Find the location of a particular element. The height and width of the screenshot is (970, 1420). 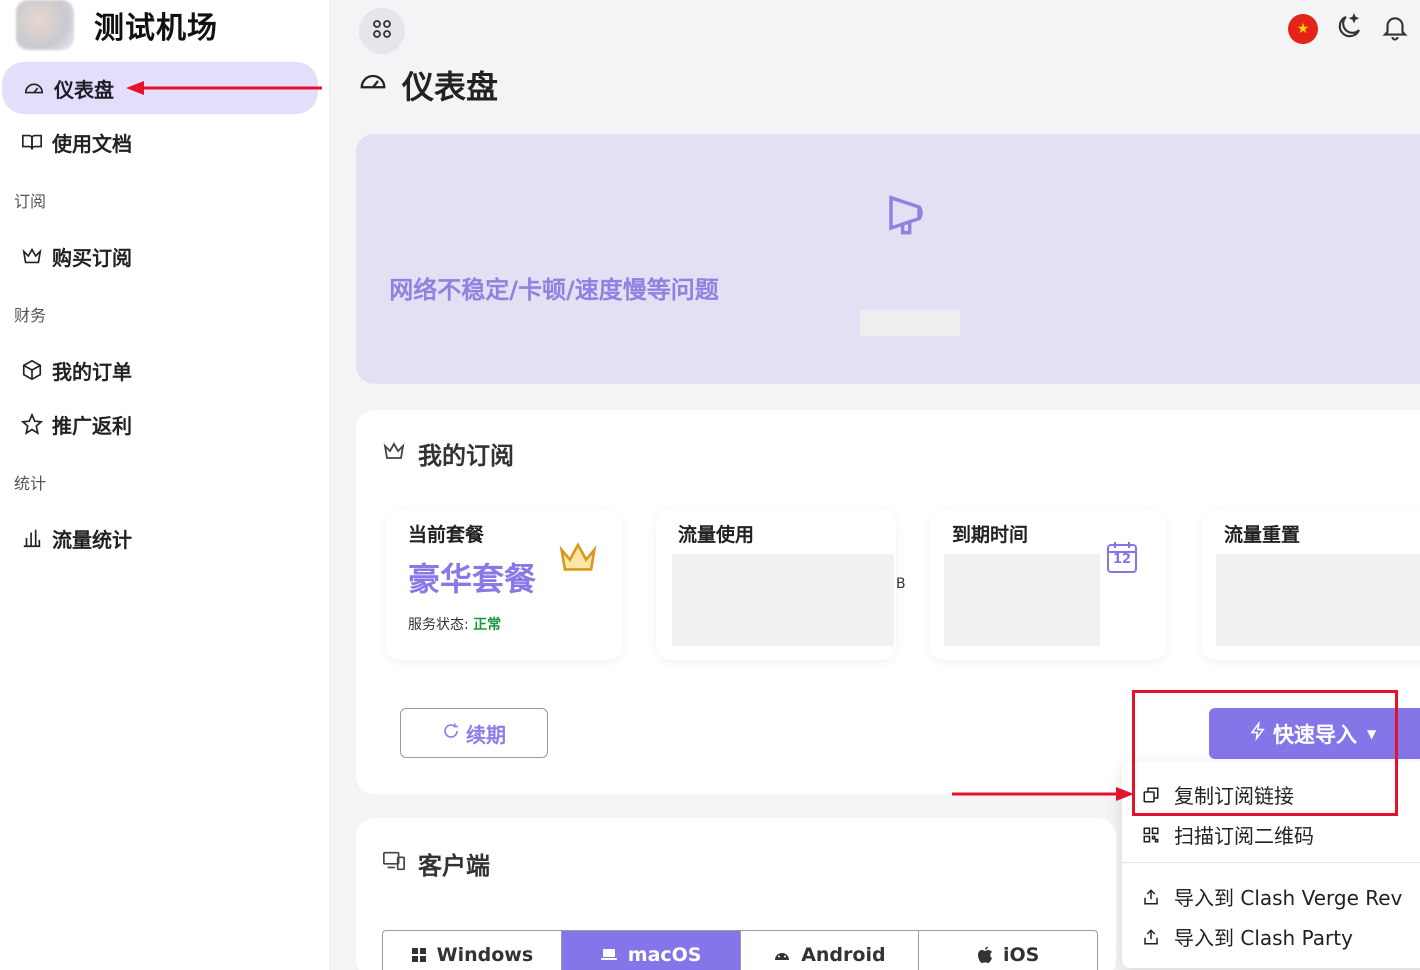

brand: 测试机场 is located at coordinates (117, 25).